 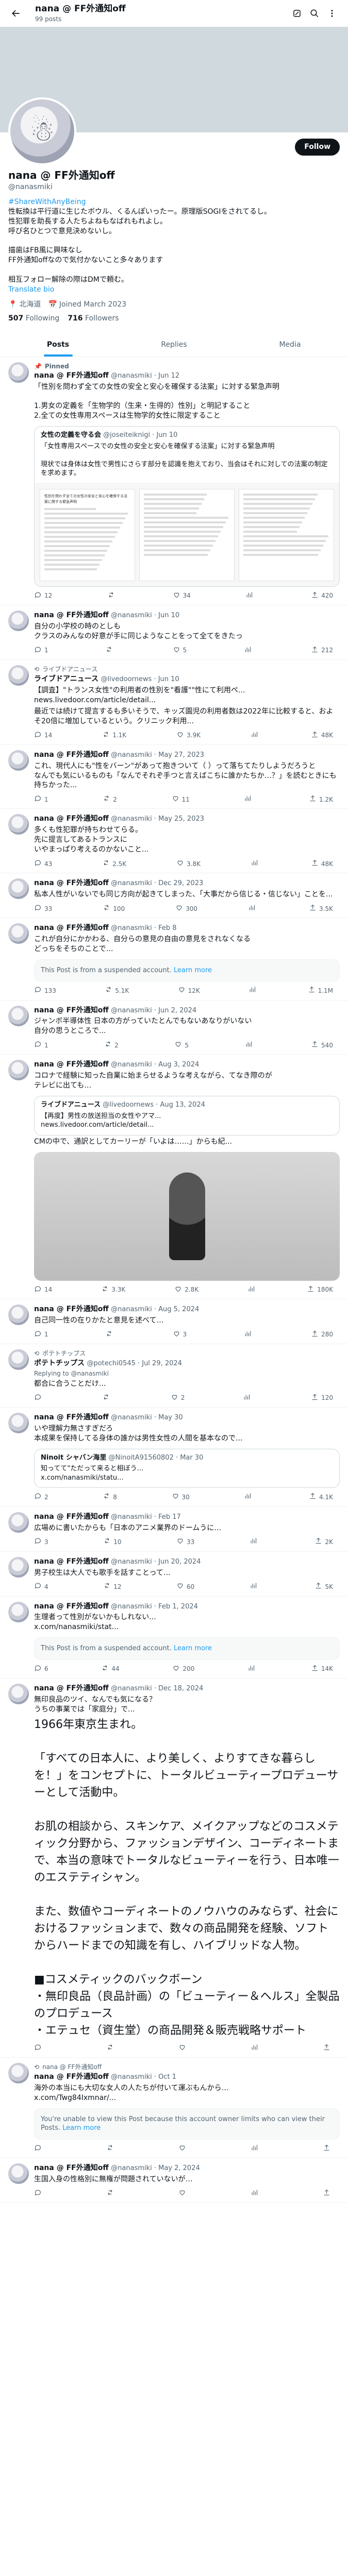 What do you see at coordinates (185, 1542) in the screenshot?
I see `like-button: 33` at bounding box center [185, 1542].